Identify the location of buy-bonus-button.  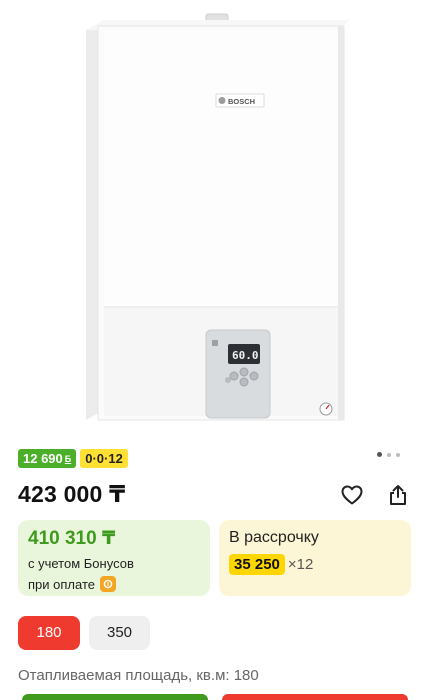
(115, 697).